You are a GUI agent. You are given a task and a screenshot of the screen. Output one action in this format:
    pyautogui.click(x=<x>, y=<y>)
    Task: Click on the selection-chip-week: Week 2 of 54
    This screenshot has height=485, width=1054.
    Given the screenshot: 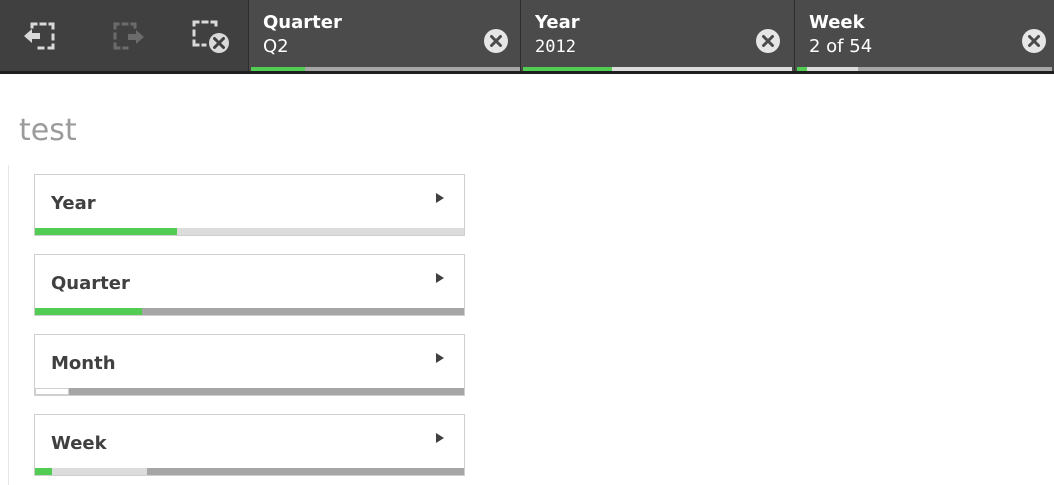 What is the action you would take?
    pyautogui.click(x=924, y=35)
    